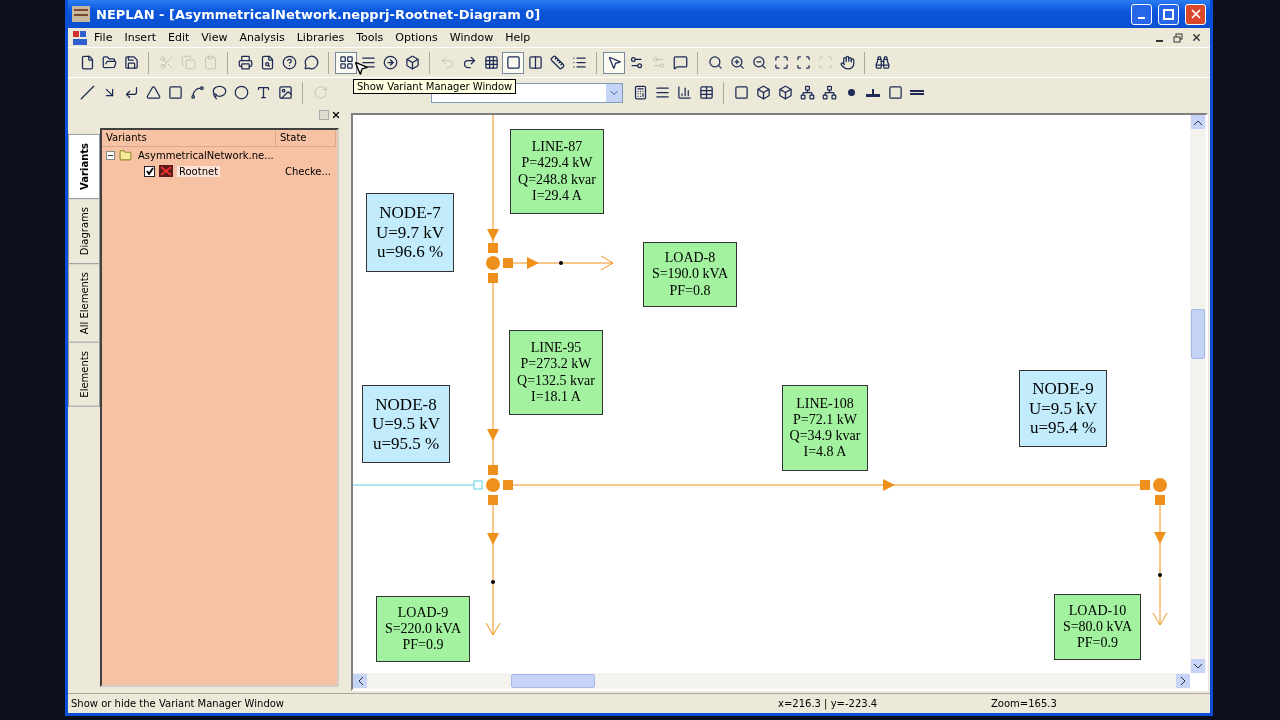 The width and height of the screenshot is (1280, 720). Describe the element at coordinates (149, 171) in the screenshot. I see `variant-checkbox` at that location.